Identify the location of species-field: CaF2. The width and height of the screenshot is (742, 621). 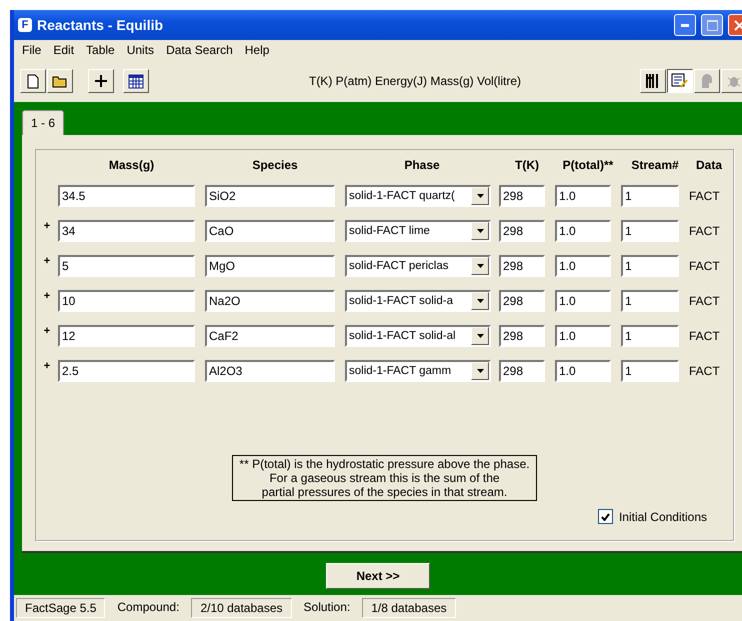
(270, 336).